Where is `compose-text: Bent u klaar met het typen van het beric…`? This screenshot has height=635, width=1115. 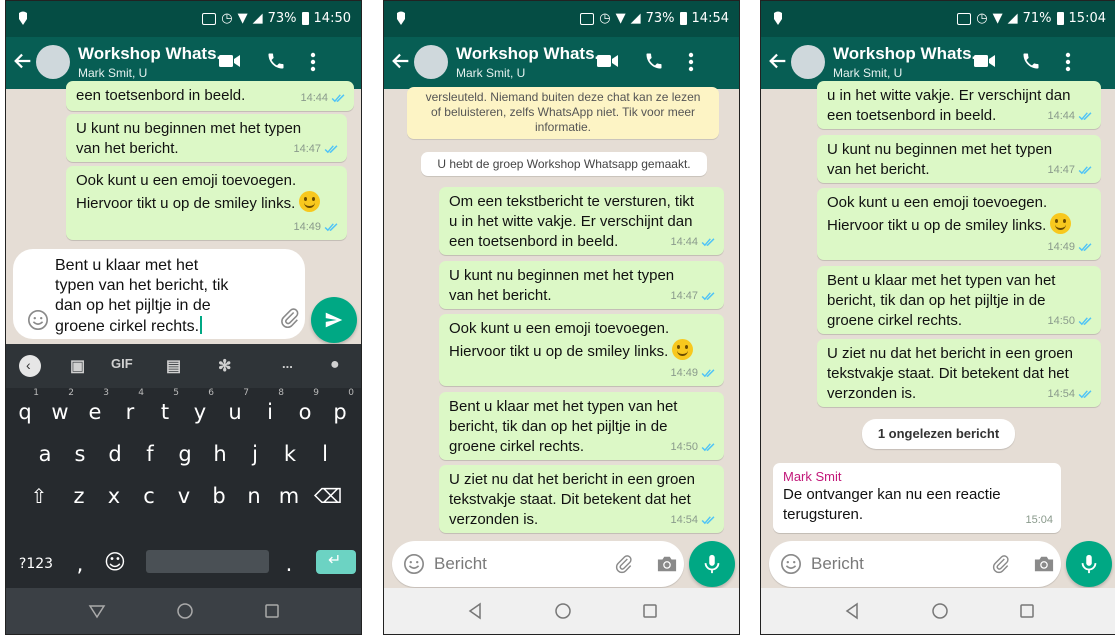 compose-text: Bent u klaar met het typen van het beric… is located at coordinates (160, 296).